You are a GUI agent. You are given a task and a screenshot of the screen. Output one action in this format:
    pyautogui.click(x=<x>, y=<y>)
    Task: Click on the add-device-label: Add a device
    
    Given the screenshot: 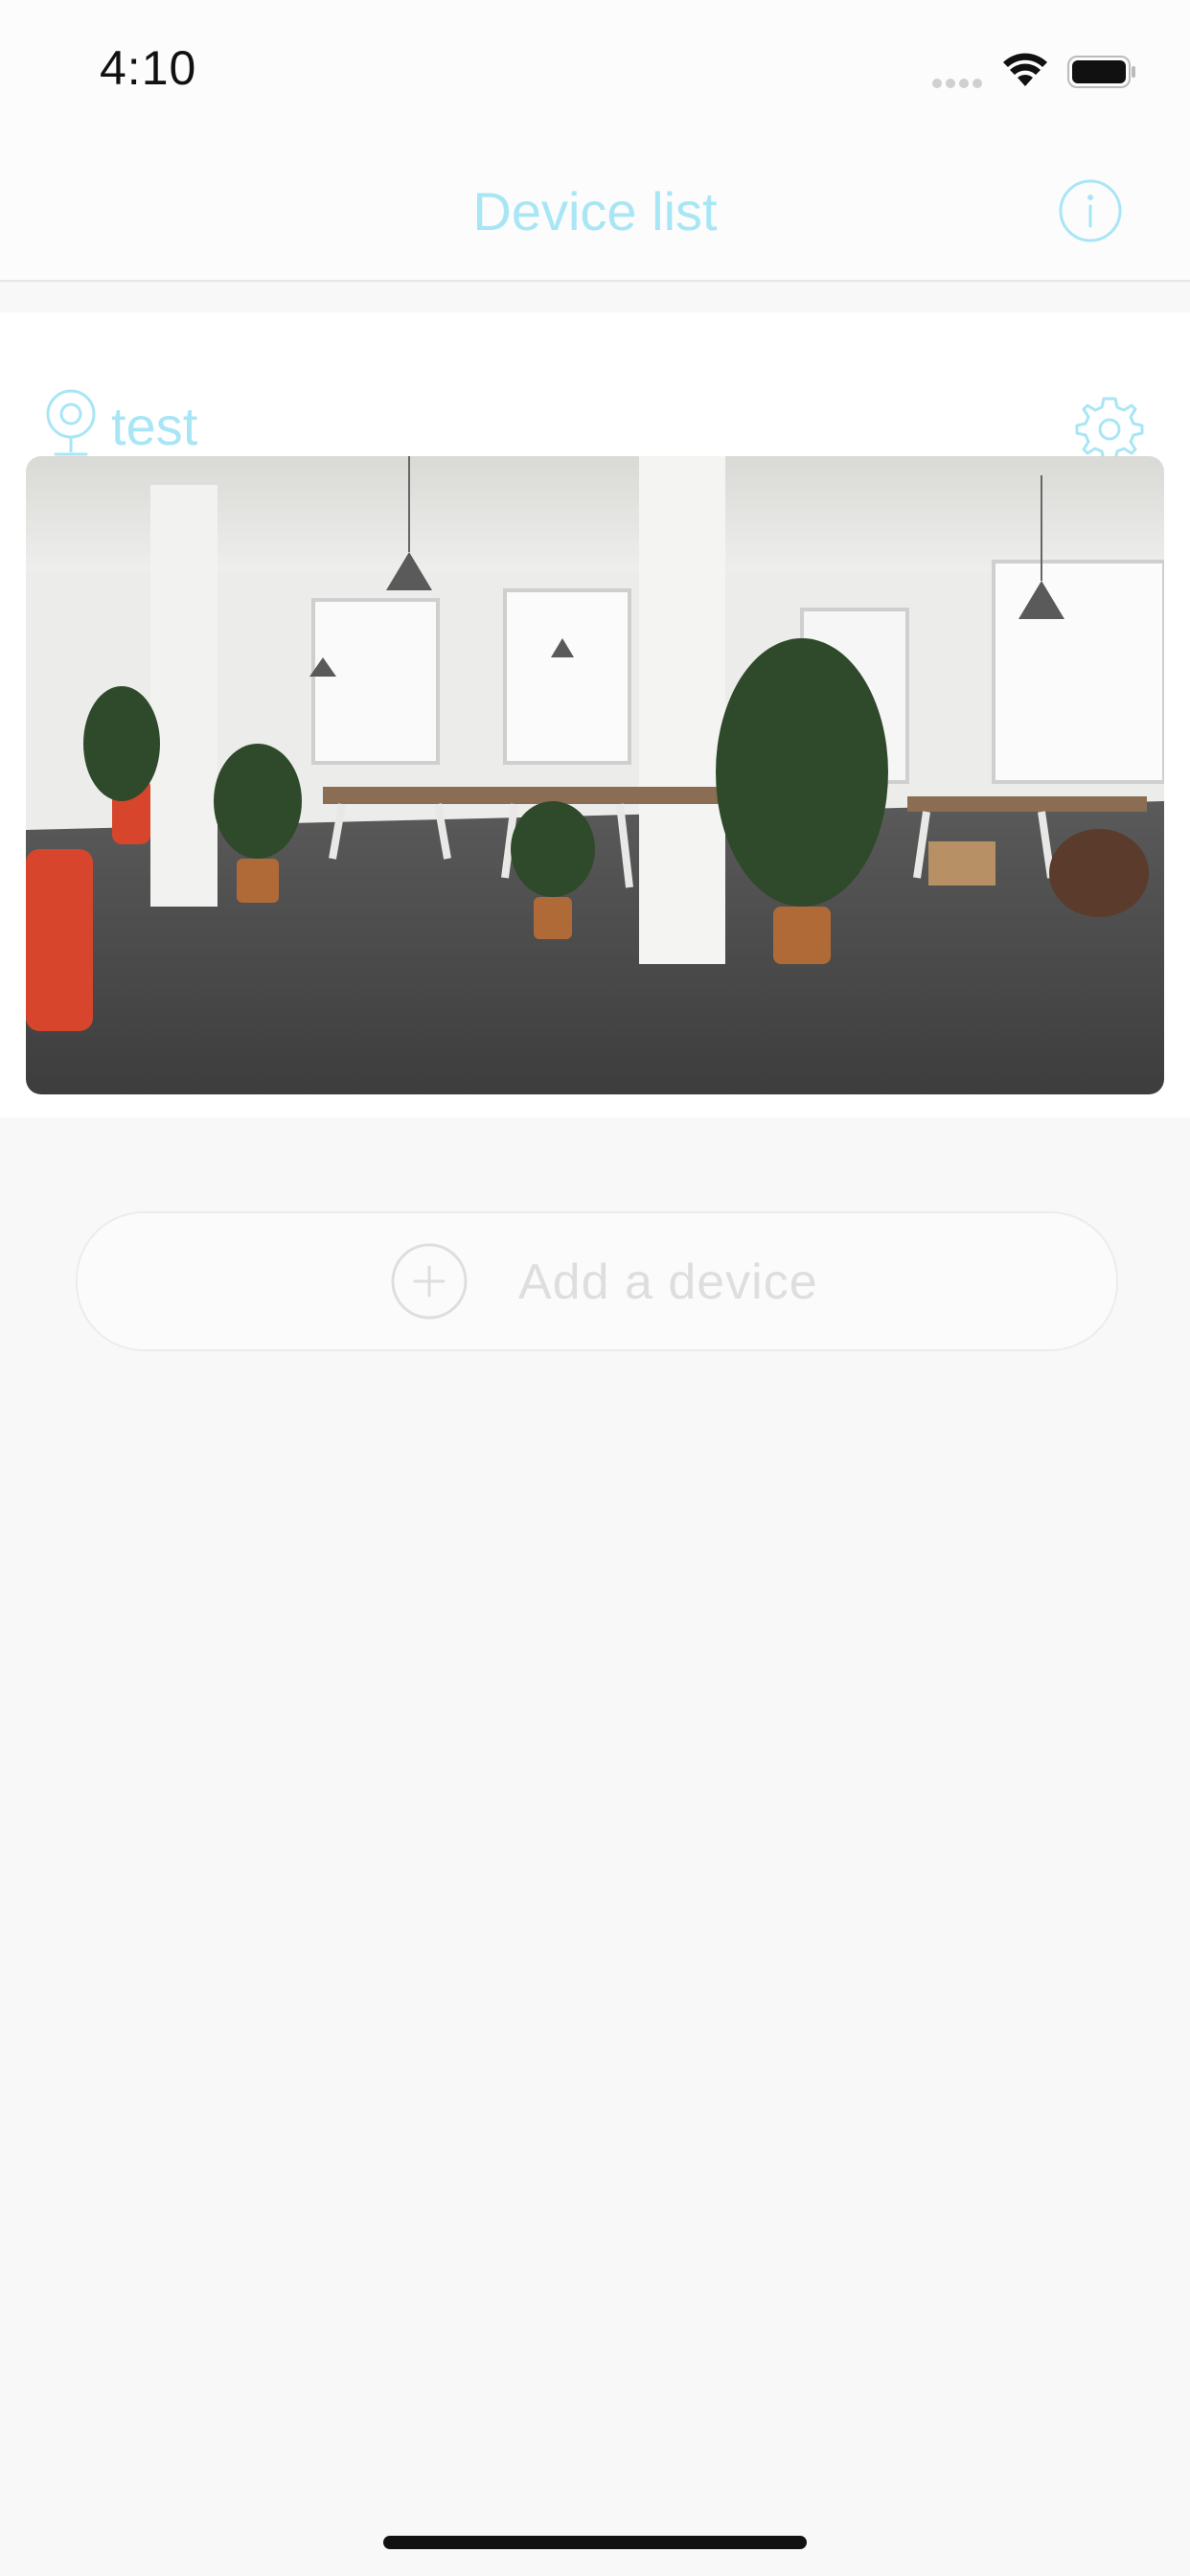 What is the action you would take?
    pyautogui.click(x=668, y=1282)
    